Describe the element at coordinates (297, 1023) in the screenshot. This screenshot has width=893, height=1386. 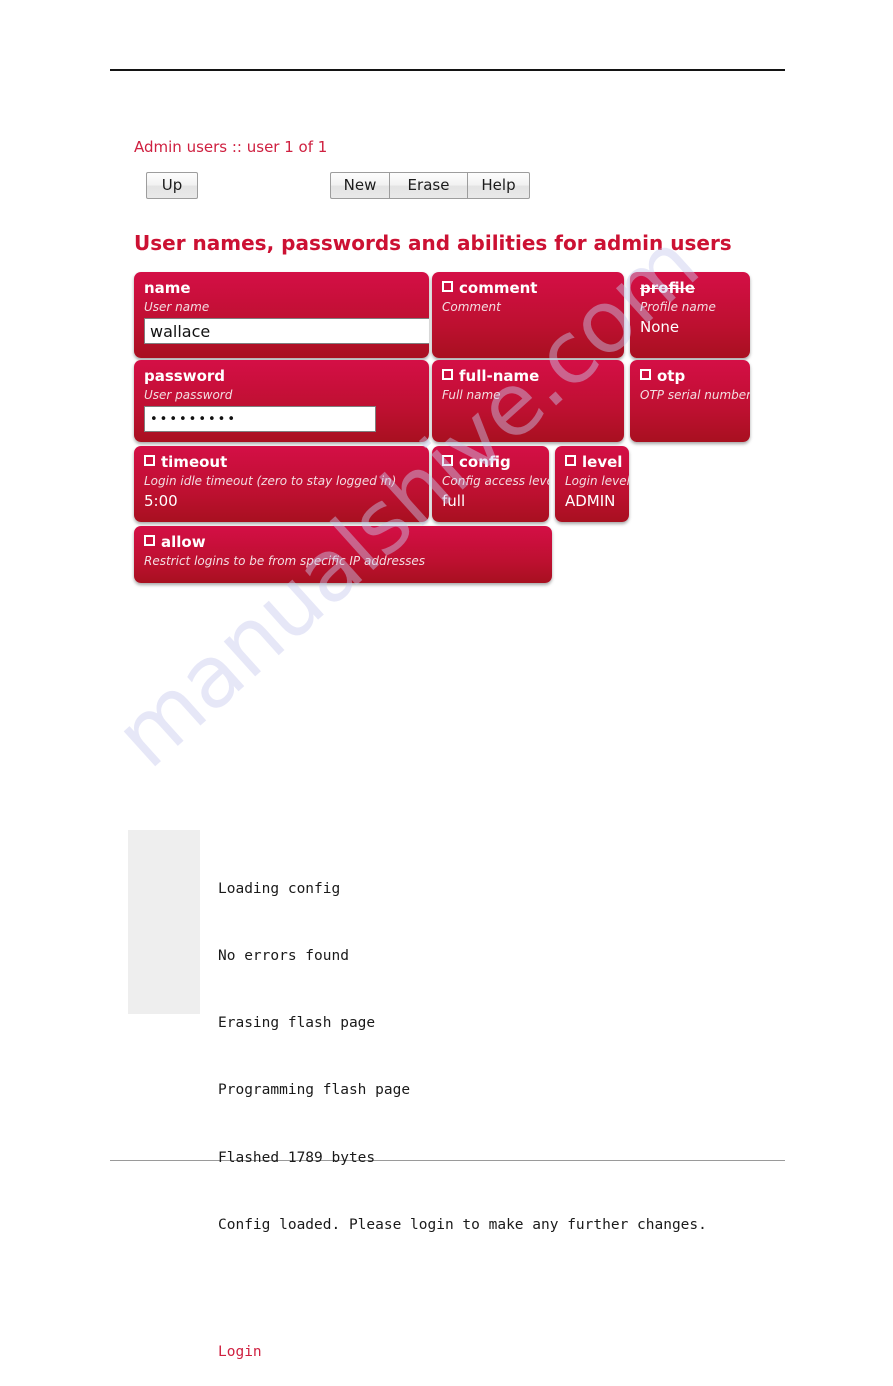
I see `console-line: Erasing flash page` at that location.